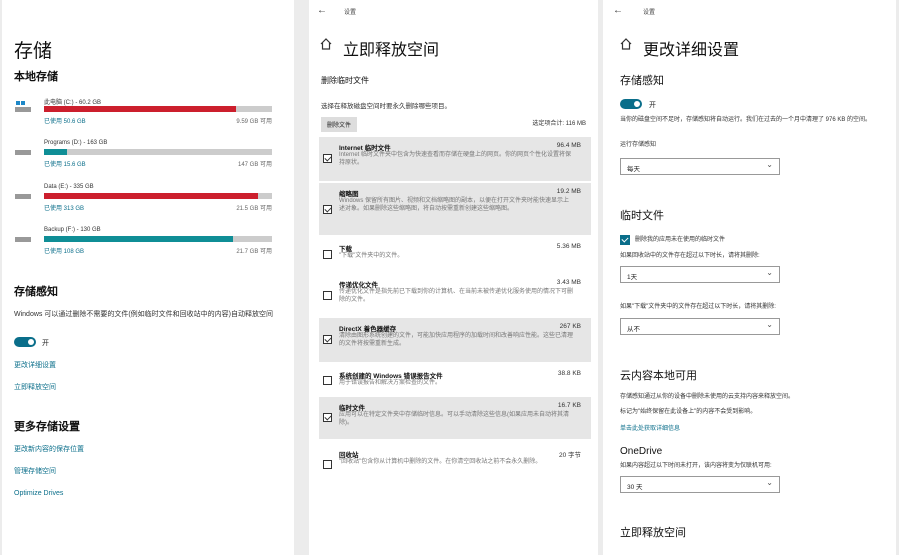 The image size is (899, 555). Describe the element at coordinates (455, 254) in the screenshot. I see `list-item: 下载 5.36 MB "下载"文件夹中的文件。` at that location.